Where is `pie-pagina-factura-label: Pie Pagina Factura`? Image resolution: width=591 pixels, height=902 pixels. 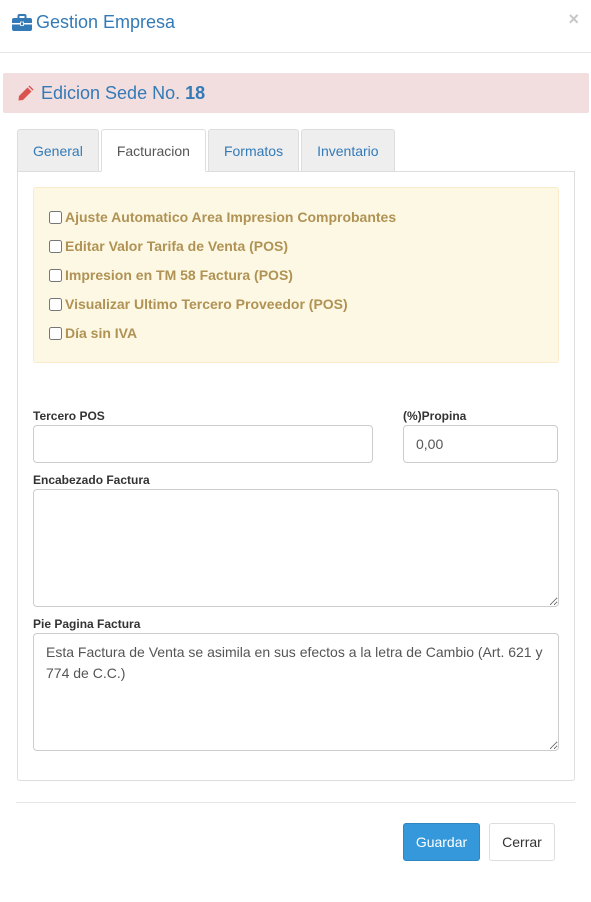 pie-pagina-factura-label: Pie Pagina Factura is located at coordinates (87, 624).